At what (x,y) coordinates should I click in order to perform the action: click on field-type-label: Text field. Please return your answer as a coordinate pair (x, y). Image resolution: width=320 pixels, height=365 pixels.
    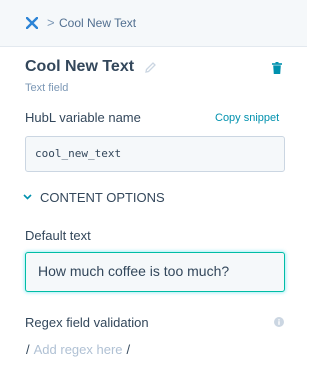
    Looking at the image, I should click on (47, 88).